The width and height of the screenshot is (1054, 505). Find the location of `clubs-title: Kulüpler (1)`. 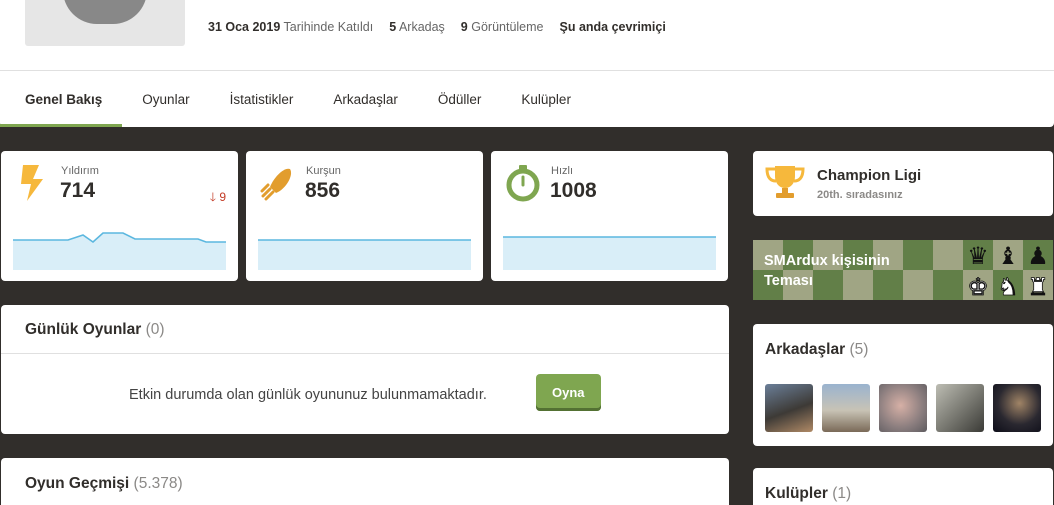

clubs-title: Kulüpler (1) is located at coordinates (808, 494).